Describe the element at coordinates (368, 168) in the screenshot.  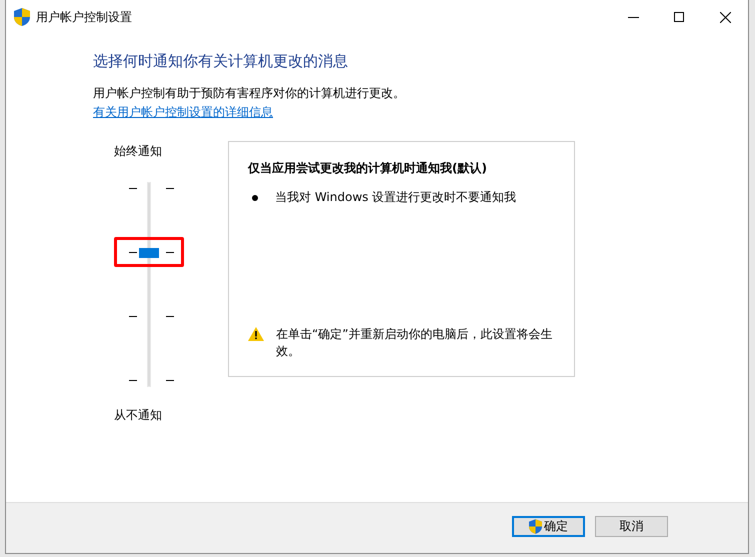
I see `panel-title: 仅当应用尝试更改我的计算机时通知我(默认)` at that location.